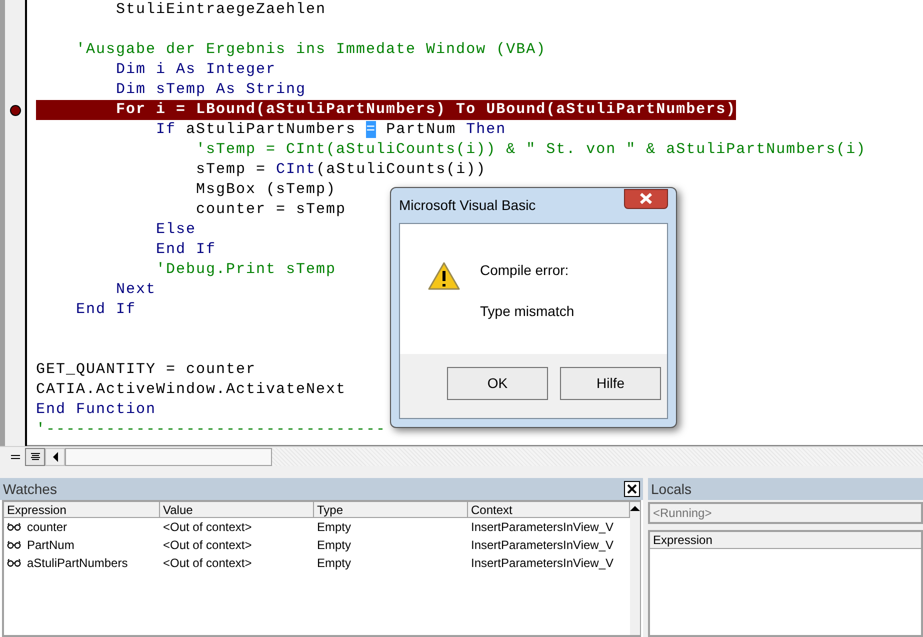 The height and width of the screenshot is (637, 923). Describe the element at coordinates (191, 390) in the screenshot. I see `code-line: CATIA.ActiveWindow.ActivateNext` at that location.